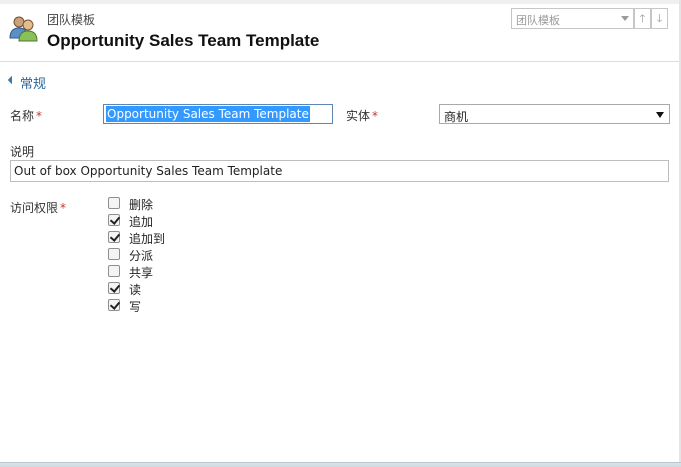 The image size is (681, 467). What do you see at coordinates (34, 208) in the screenshot?
I see `access-label-text: 访问权限` at bounding box center [34, 208].